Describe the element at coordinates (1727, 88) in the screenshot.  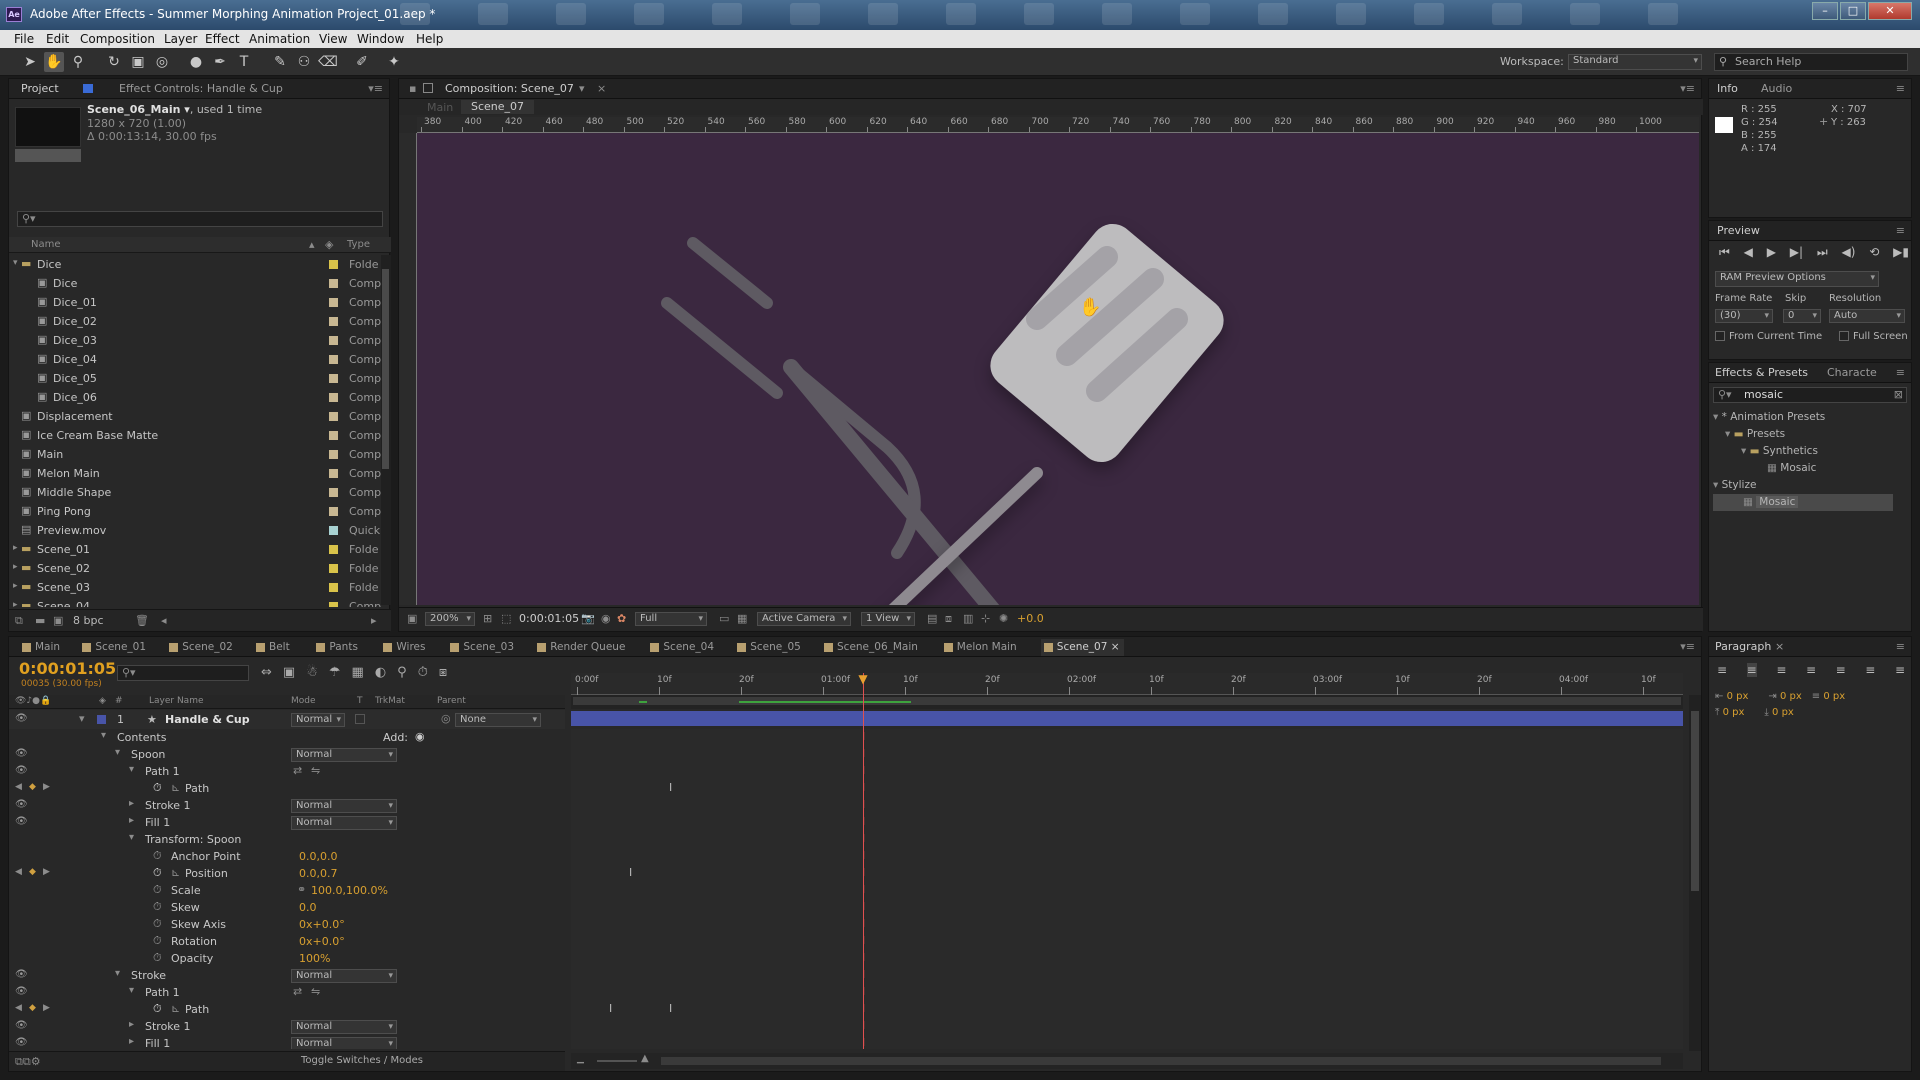
I see `tab-info: Info` at that location.